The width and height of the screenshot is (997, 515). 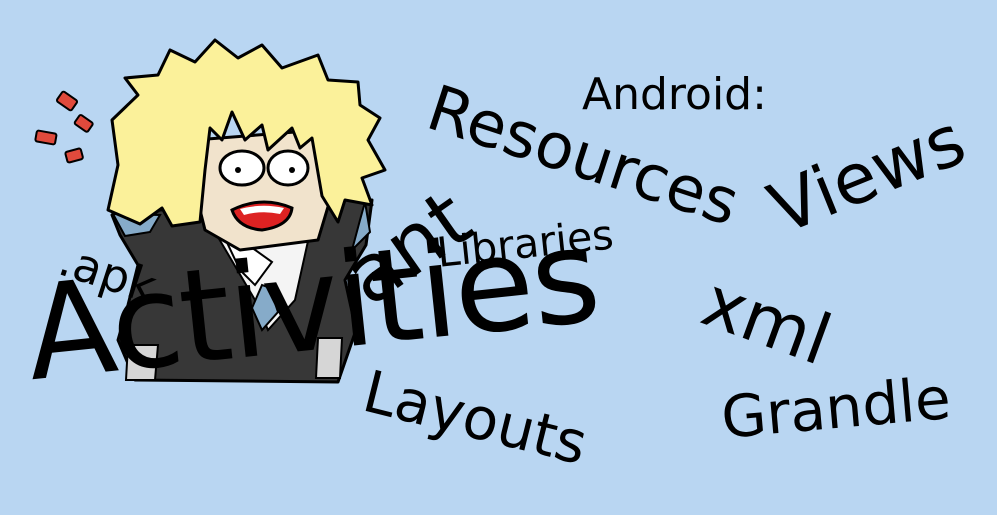 I want to click on alarm-marks-icon, so click(x=64, y=127).